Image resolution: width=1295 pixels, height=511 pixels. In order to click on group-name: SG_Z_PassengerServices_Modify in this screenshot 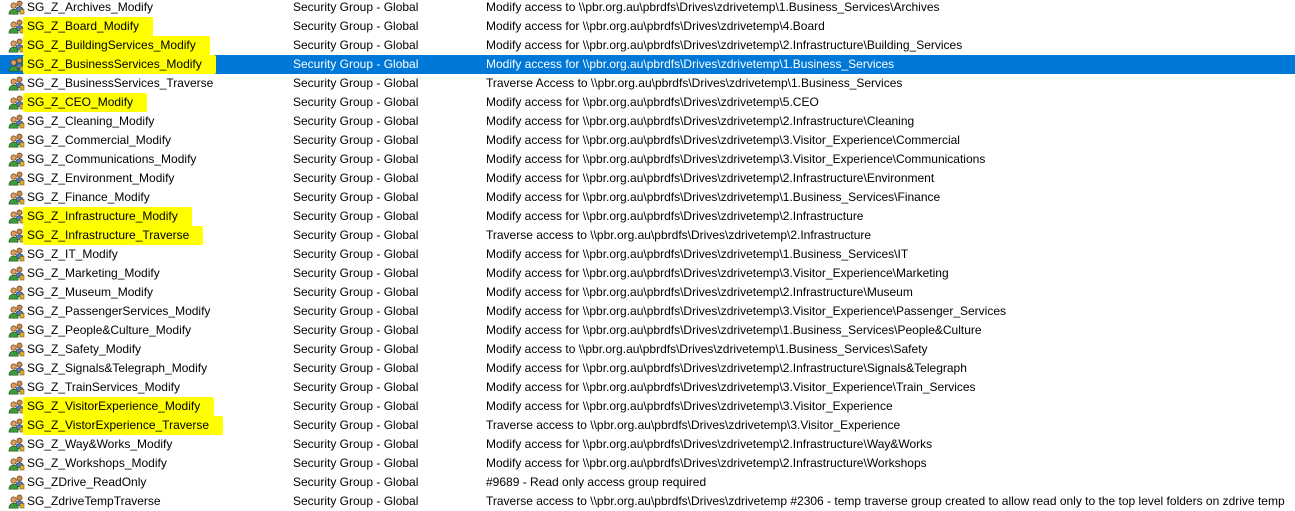, I will do `click(119, 311)`.